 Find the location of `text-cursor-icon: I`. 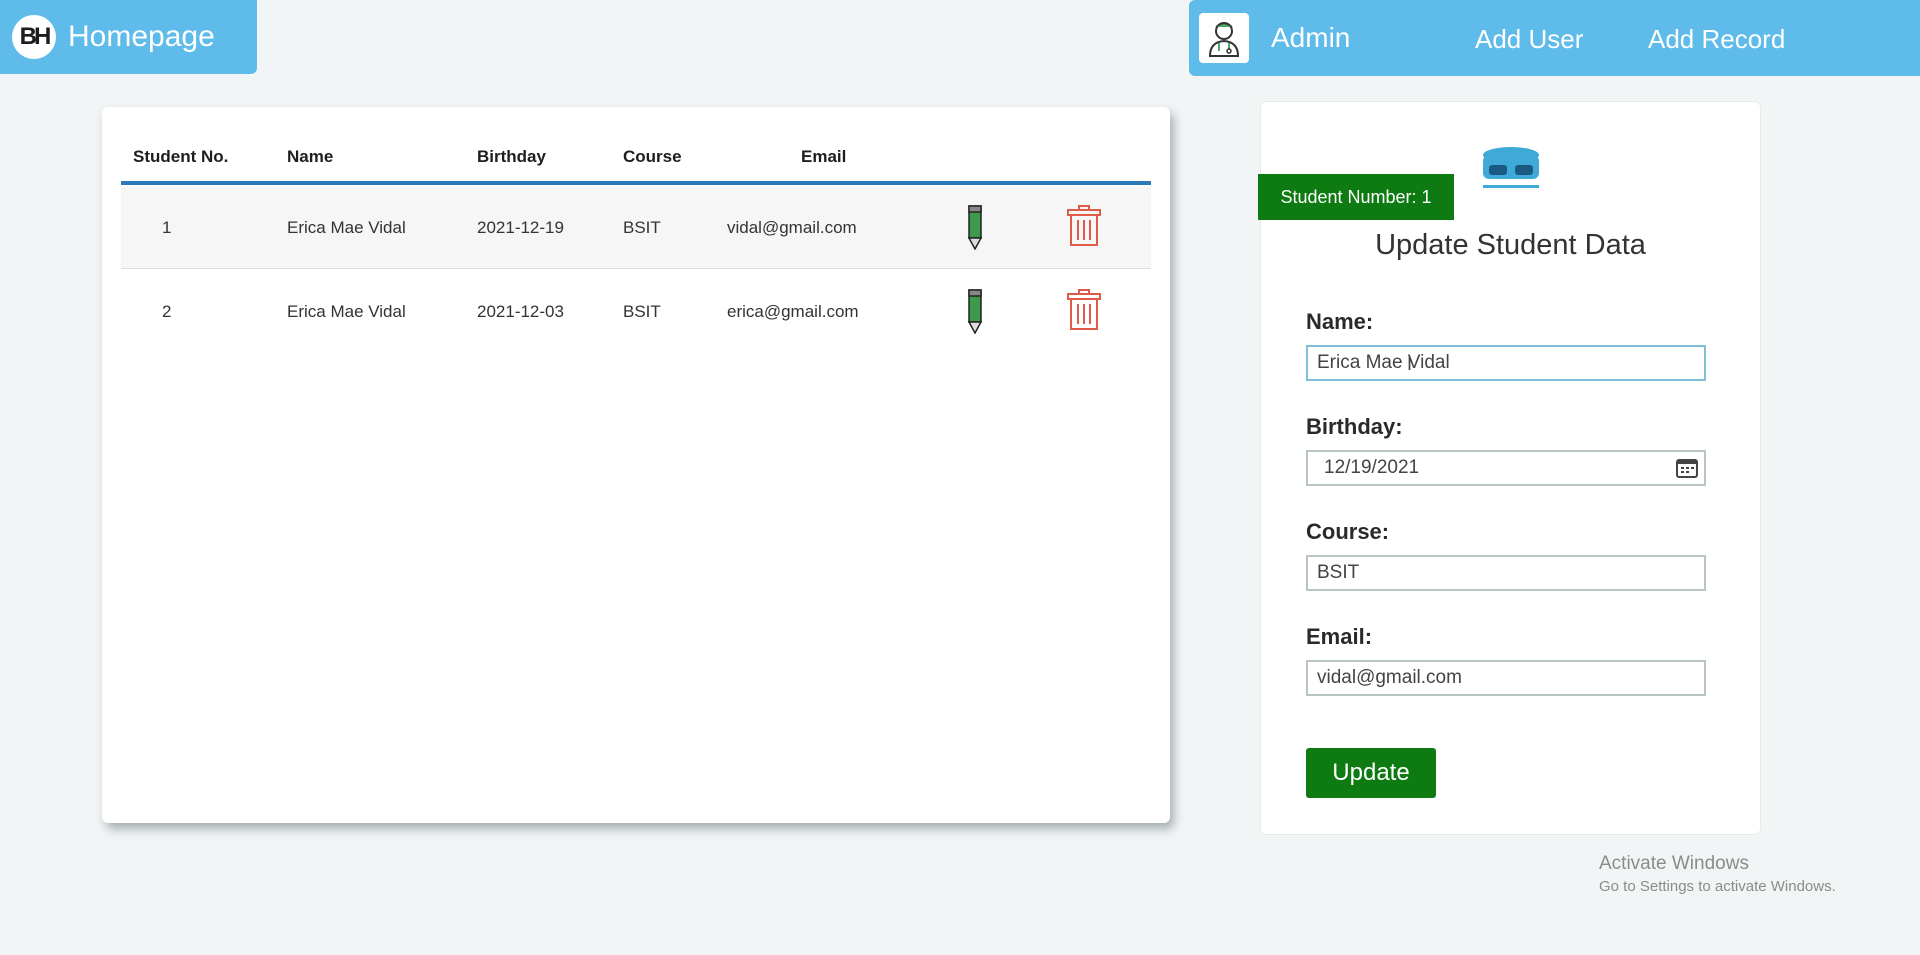

text-cursor-icon: I is located at coordinates (1410, 364).